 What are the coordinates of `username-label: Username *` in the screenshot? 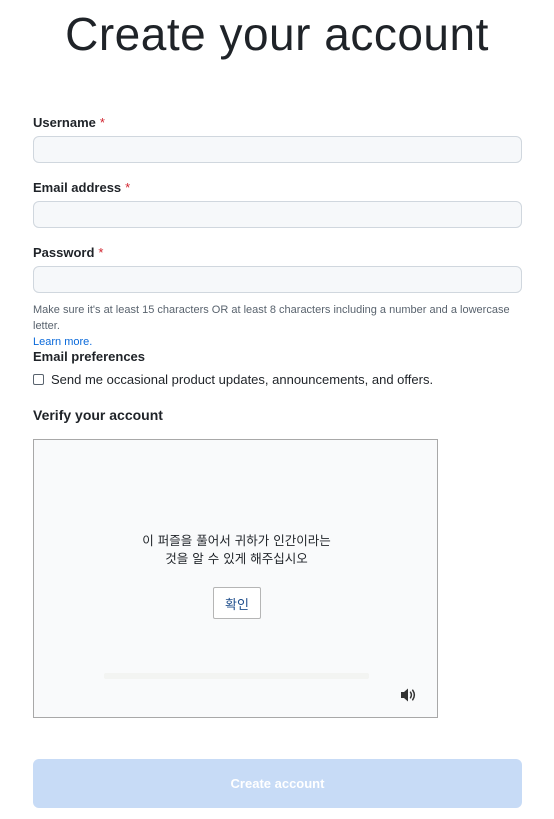 It's located at (69, 122).